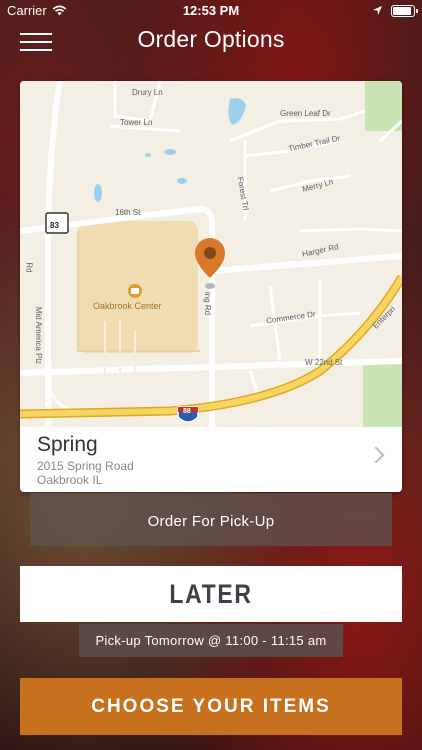 The image size is (422, 750). I want to click on pickup-time-label: Pick-up Tomorrow @ 11:00 - 11:15 am, so click(211, 640).